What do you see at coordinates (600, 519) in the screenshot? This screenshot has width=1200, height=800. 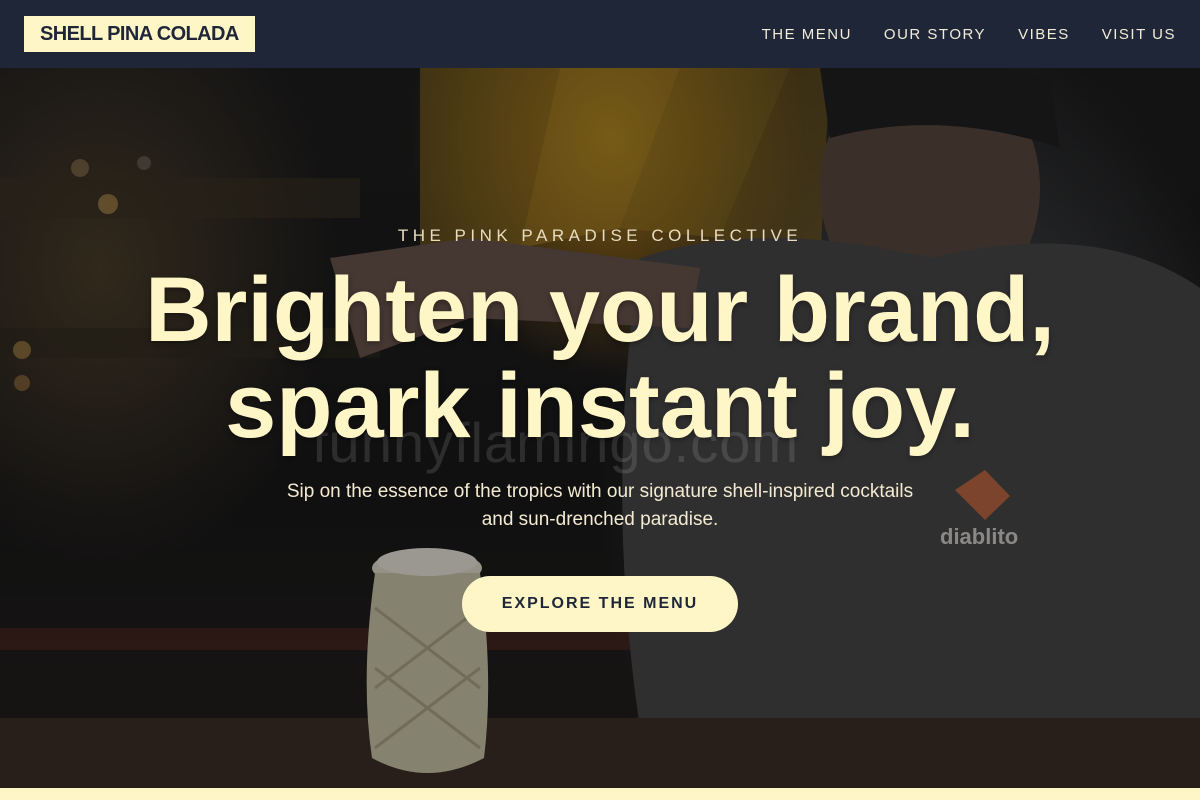 I see `subtext-line-2: and sun-drenched paradise.` at bounding box center [600, 519].